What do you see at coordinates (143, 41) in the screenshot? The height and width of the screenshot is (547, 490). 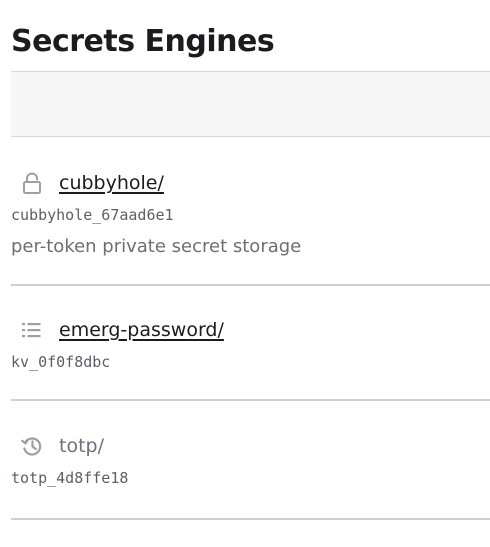 I see `page-title: Secrets Engines` at bounding box center [143, 41].